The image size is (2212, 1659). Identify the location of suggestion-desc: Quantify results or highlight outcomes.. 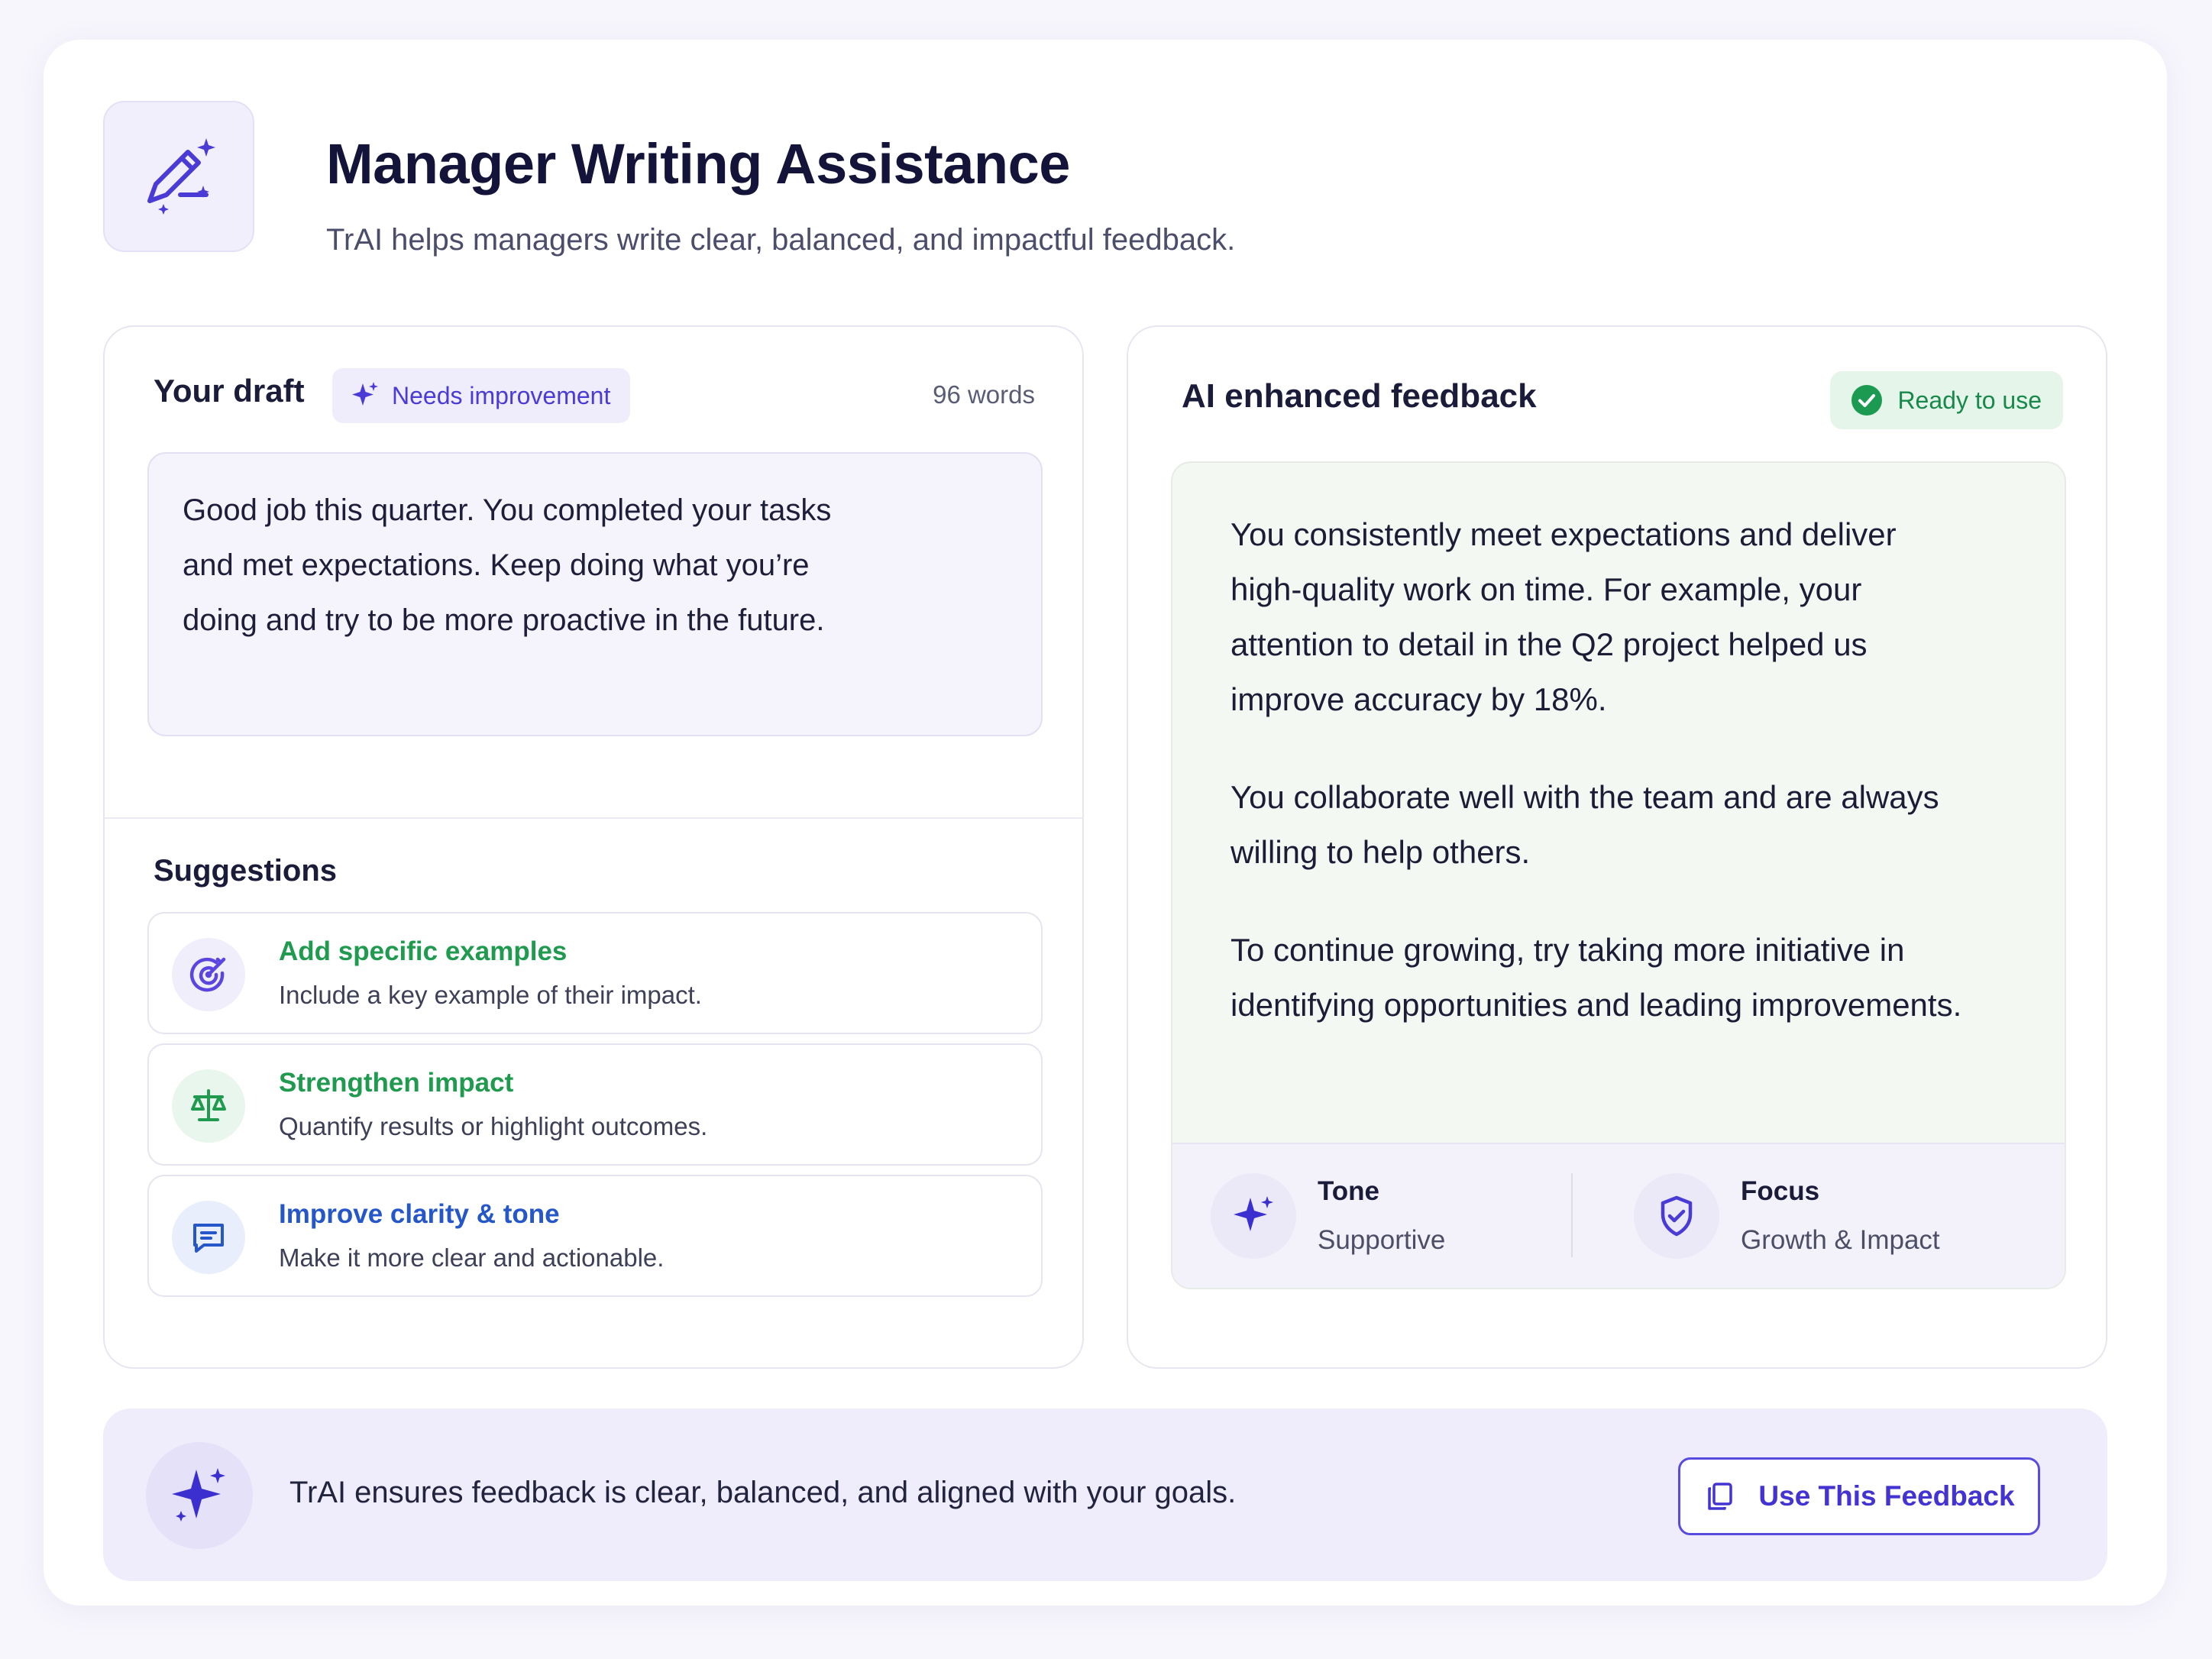
(493, 1126).